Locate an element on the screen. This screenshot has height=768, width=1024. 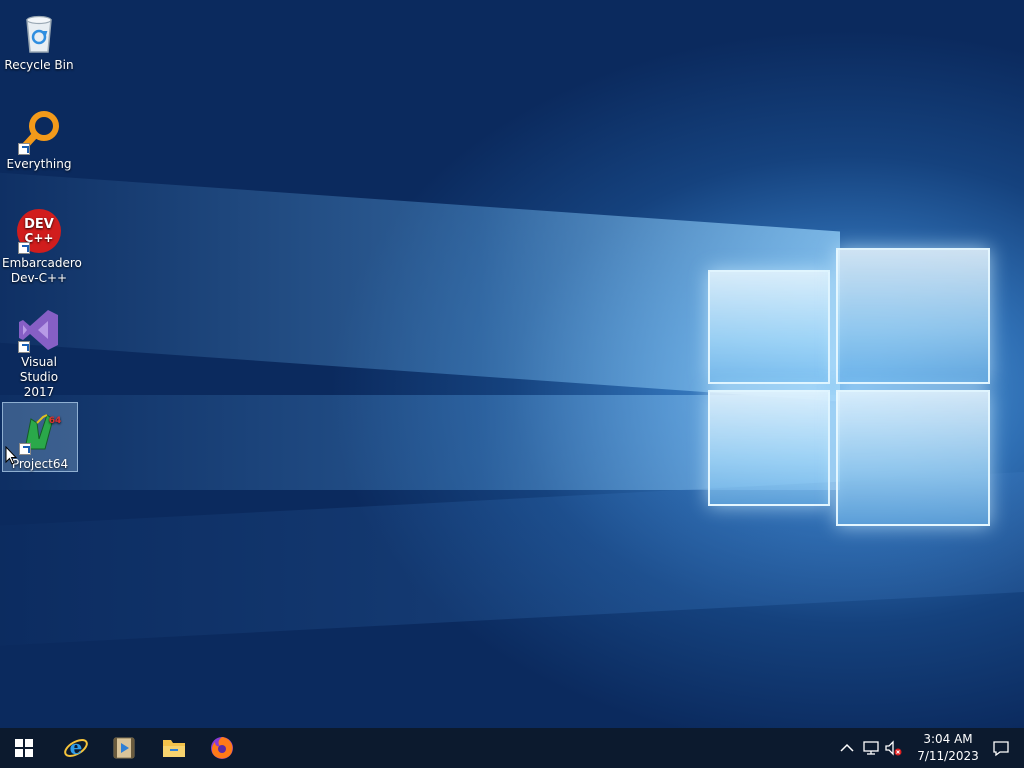
taskbar: e 3:04 AM 7/11/2023 is located at coordinates (512, 748).